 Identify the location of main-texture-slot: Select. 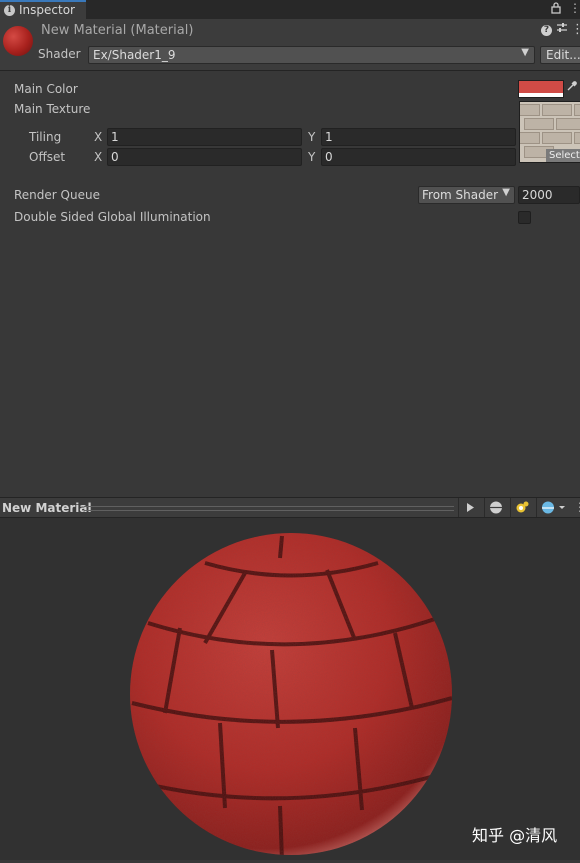
(549, 132).